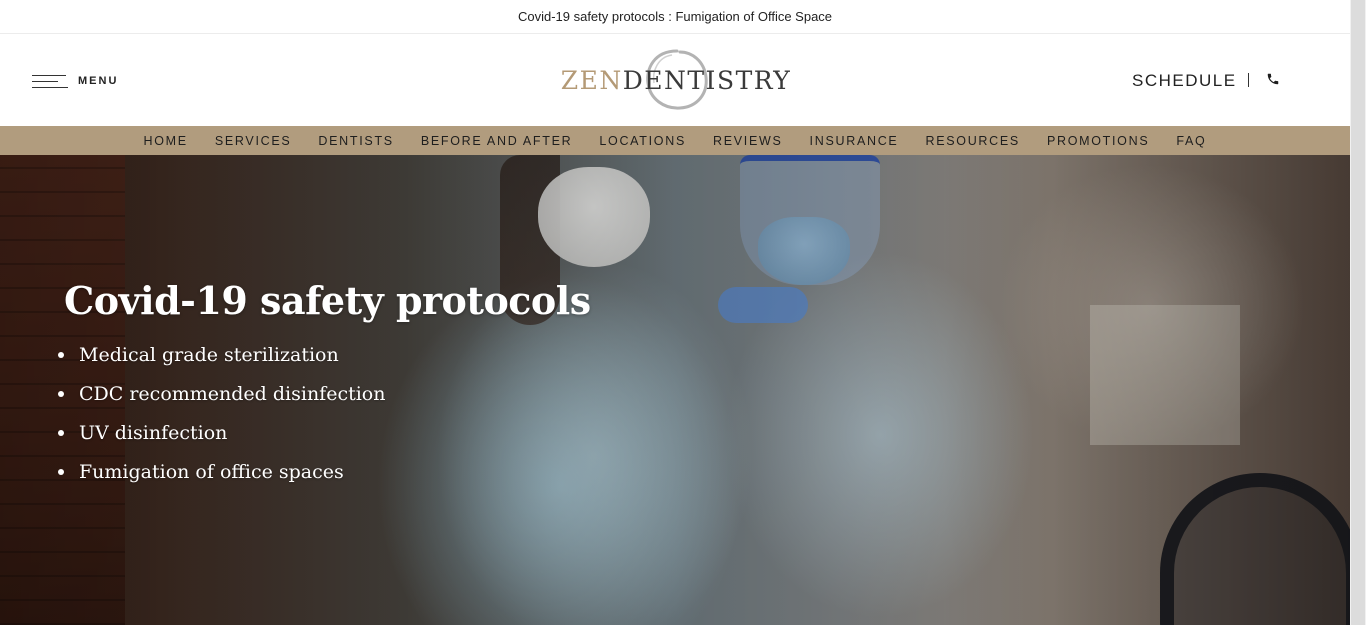  What do you see at coordinates (211, 471) in the screenshot?
I see `bullet-text: Fumigation of office spaces` at bounding box center [211, 471].